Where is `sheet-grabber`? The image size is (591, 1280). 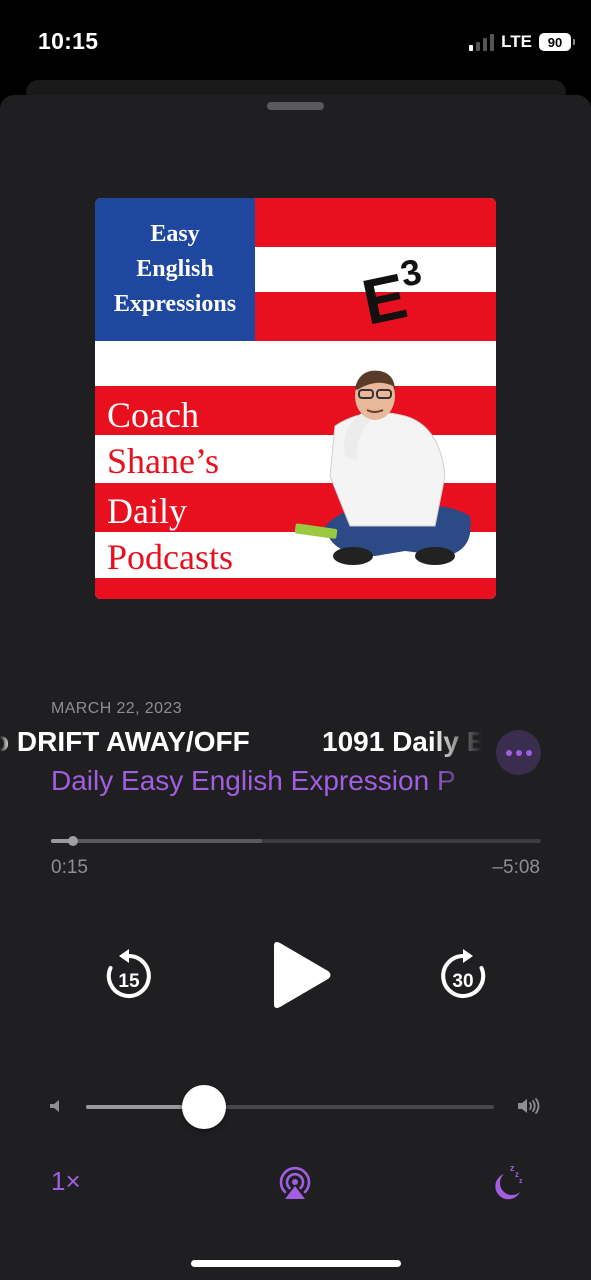
sheet-grabber is located at coordinates (295, 106).